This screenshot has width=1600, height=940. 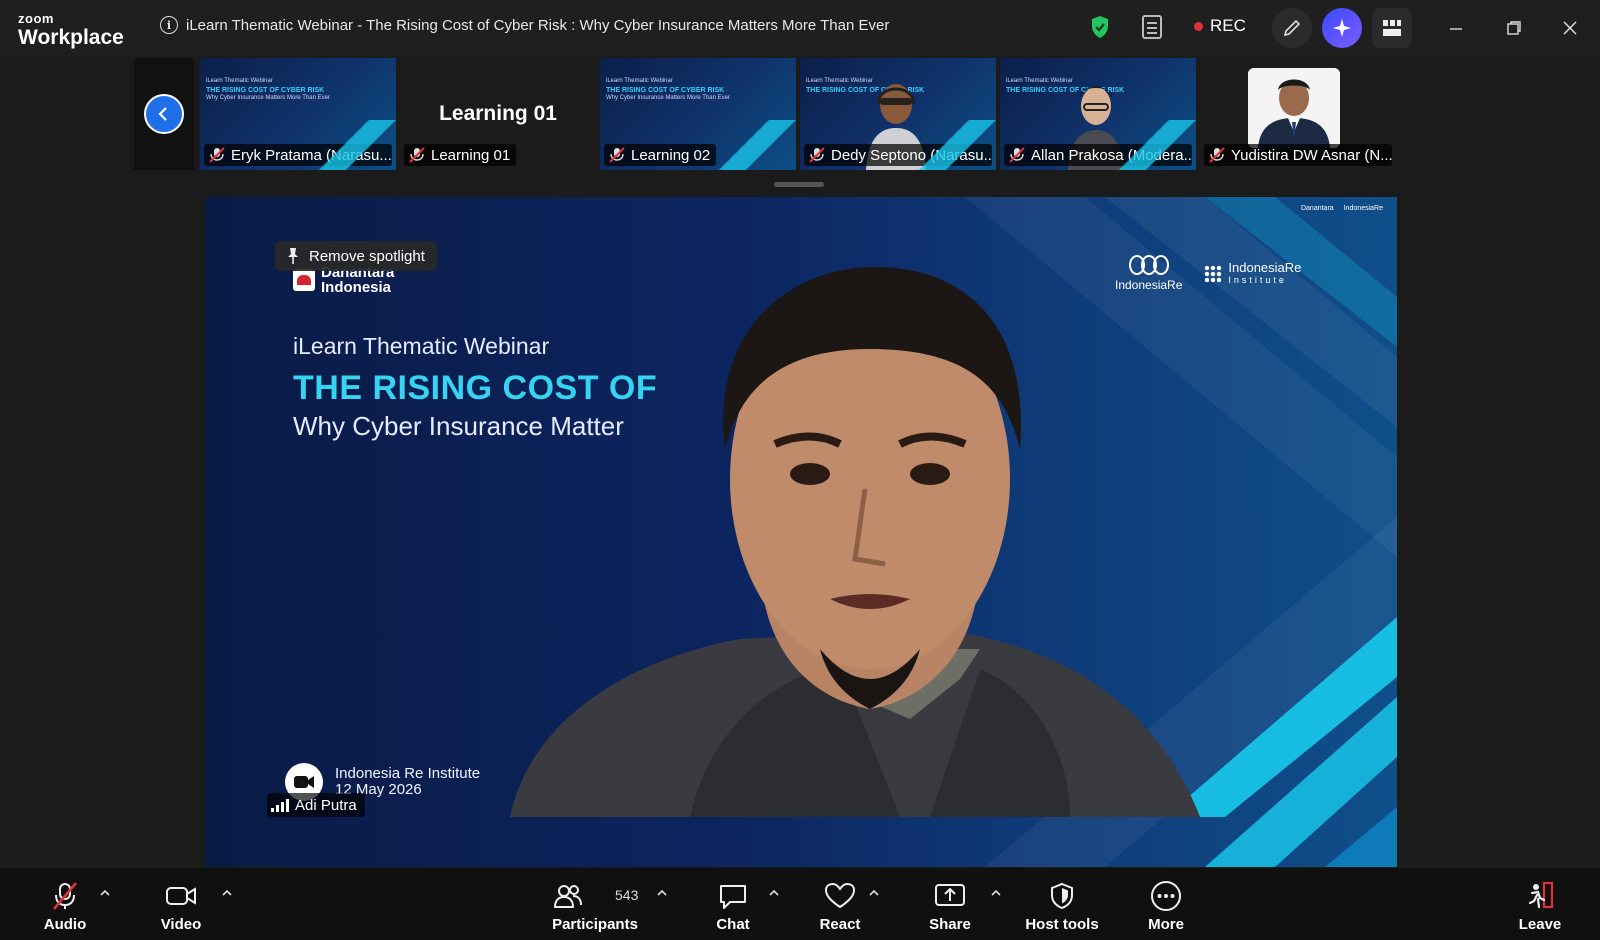 What do you see at coordinates (840, 924) in the screenshot?
I see `react-label: React` at bounding box center [840, 924].